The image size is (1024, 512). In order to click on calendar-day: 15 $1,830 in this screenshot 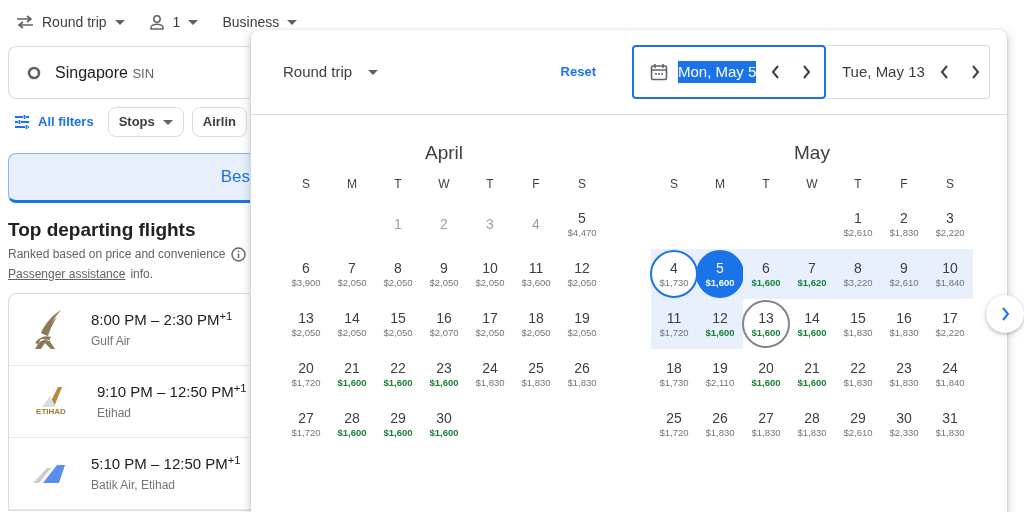, I will do `click(858, 324)`.